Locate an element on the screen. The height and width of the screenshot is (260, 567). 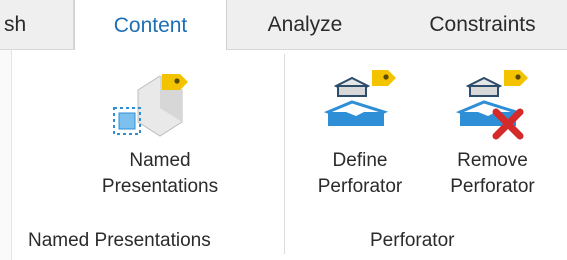
ribbon-left-edge is located at coordinates (6, 155).